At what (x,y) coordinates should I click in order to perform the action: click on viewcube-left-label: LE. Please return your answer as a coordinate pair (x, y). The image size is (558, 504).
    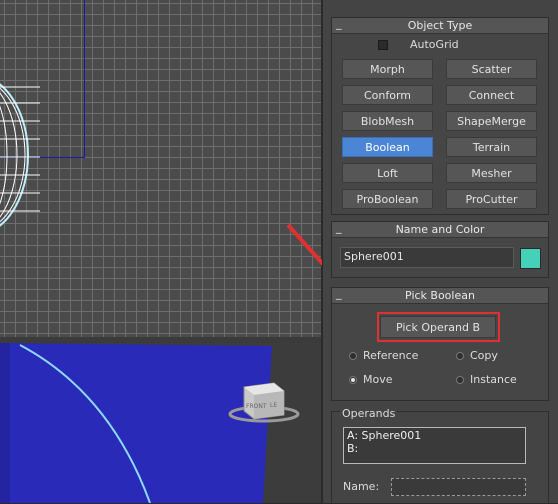
    Looking at the image, I should click on (273, 405).